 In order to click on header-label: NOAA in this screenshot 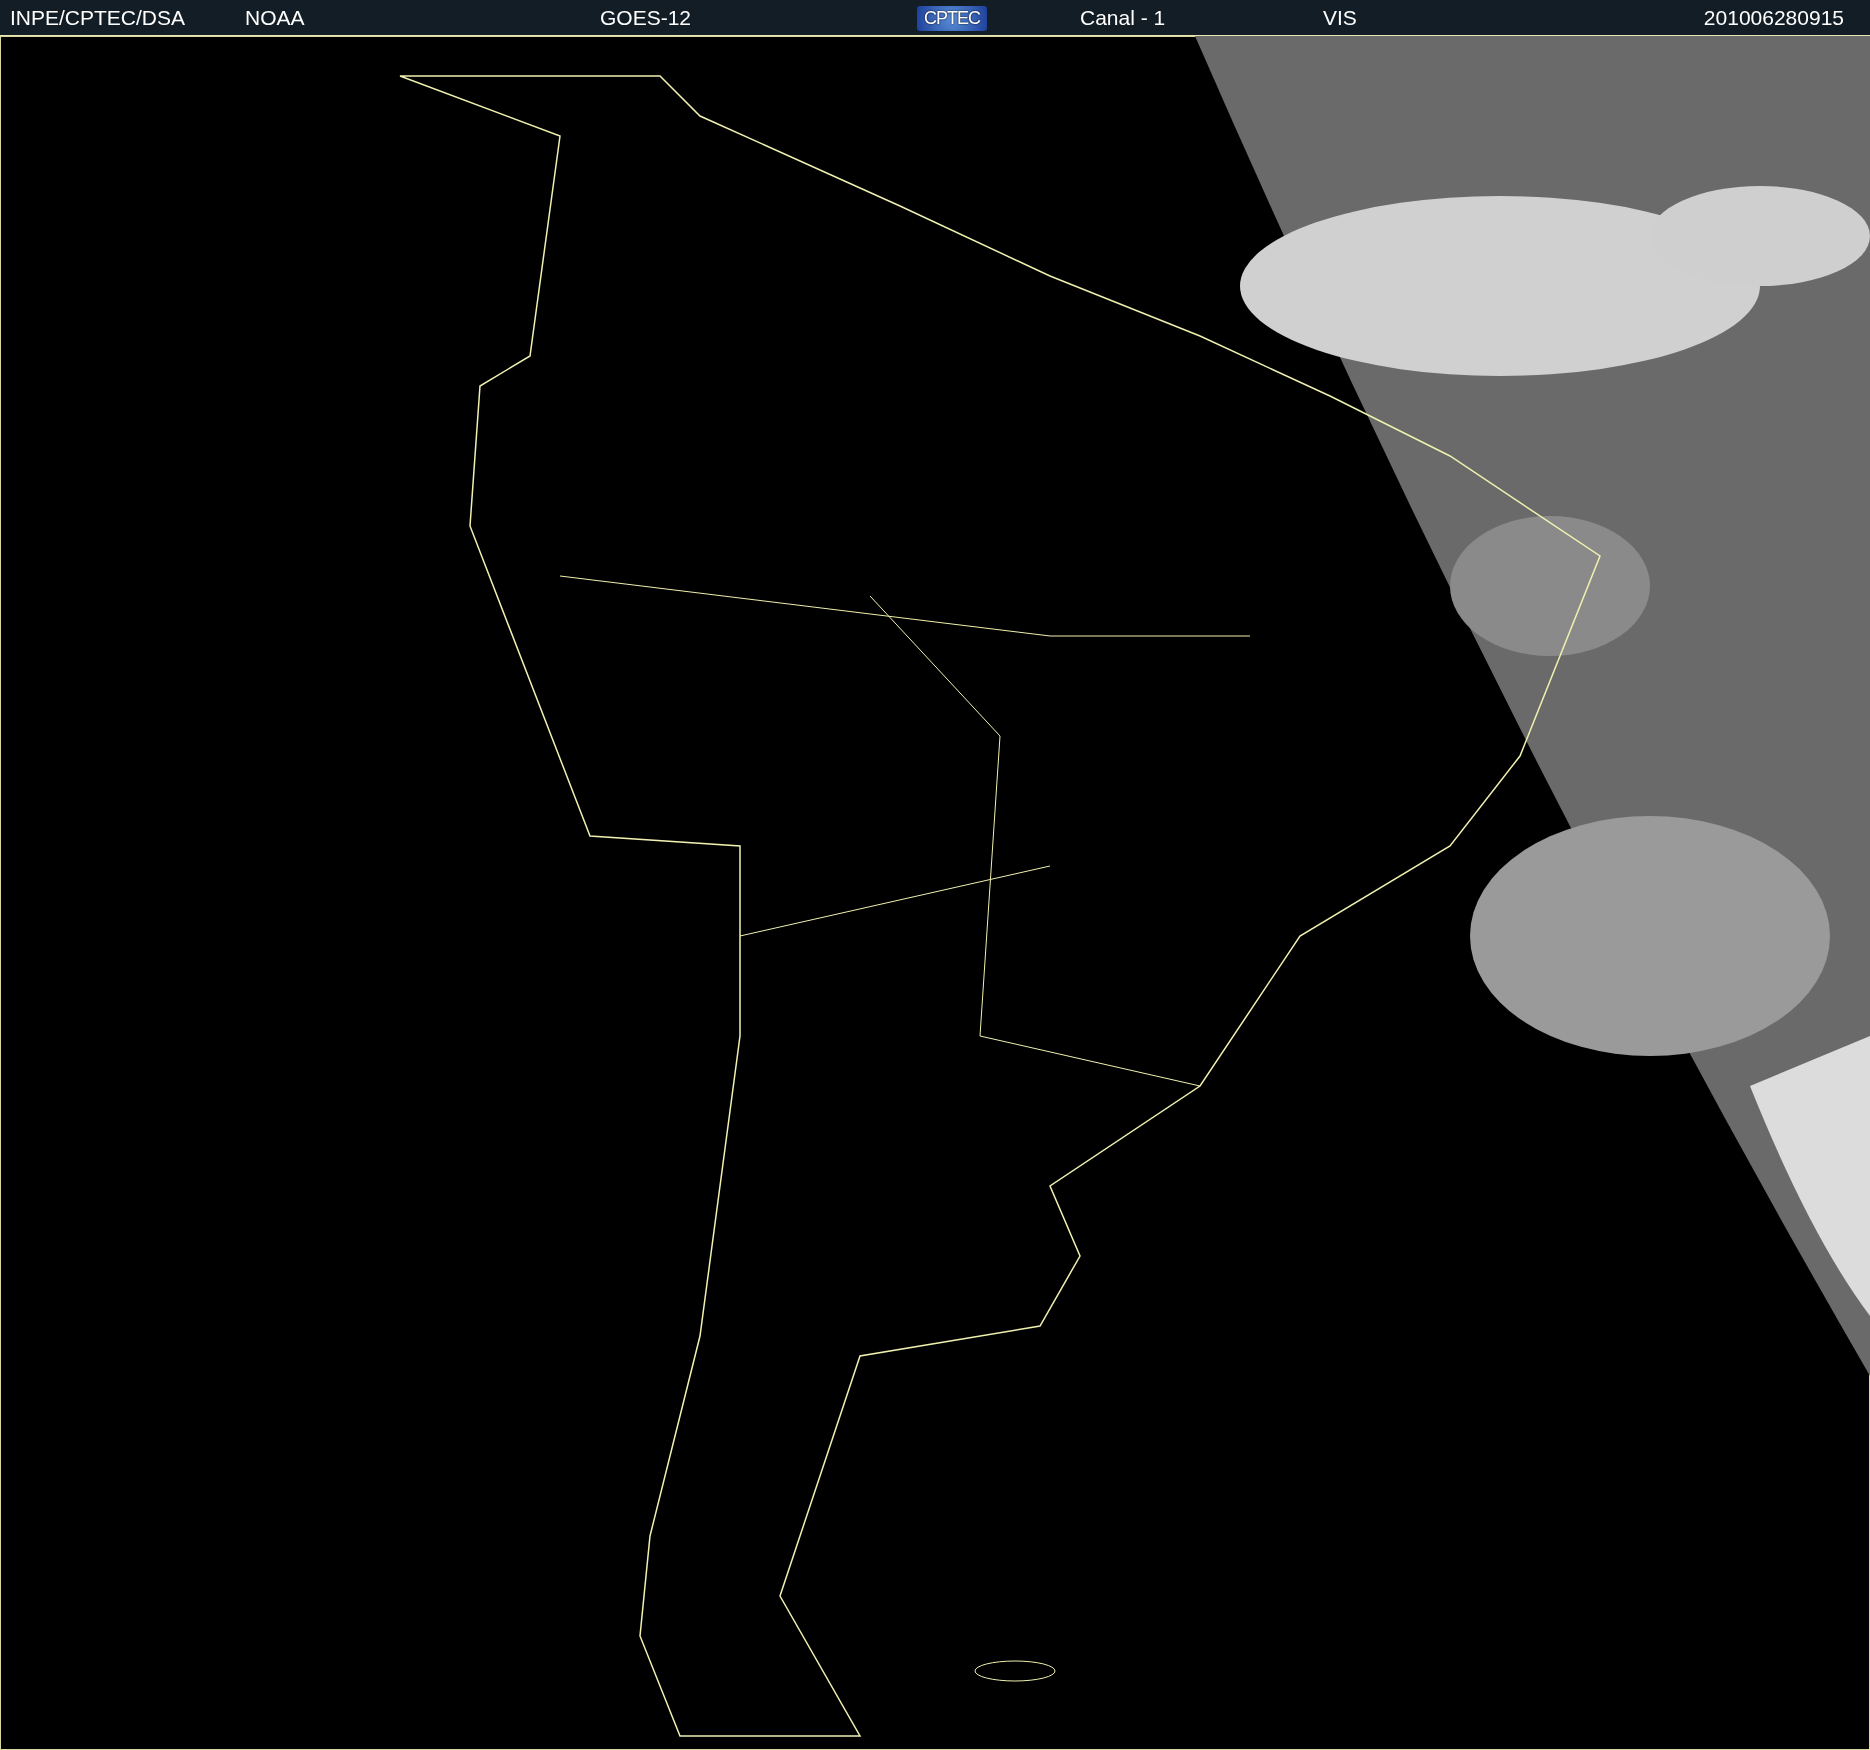, I will do `click(275, 17)`.